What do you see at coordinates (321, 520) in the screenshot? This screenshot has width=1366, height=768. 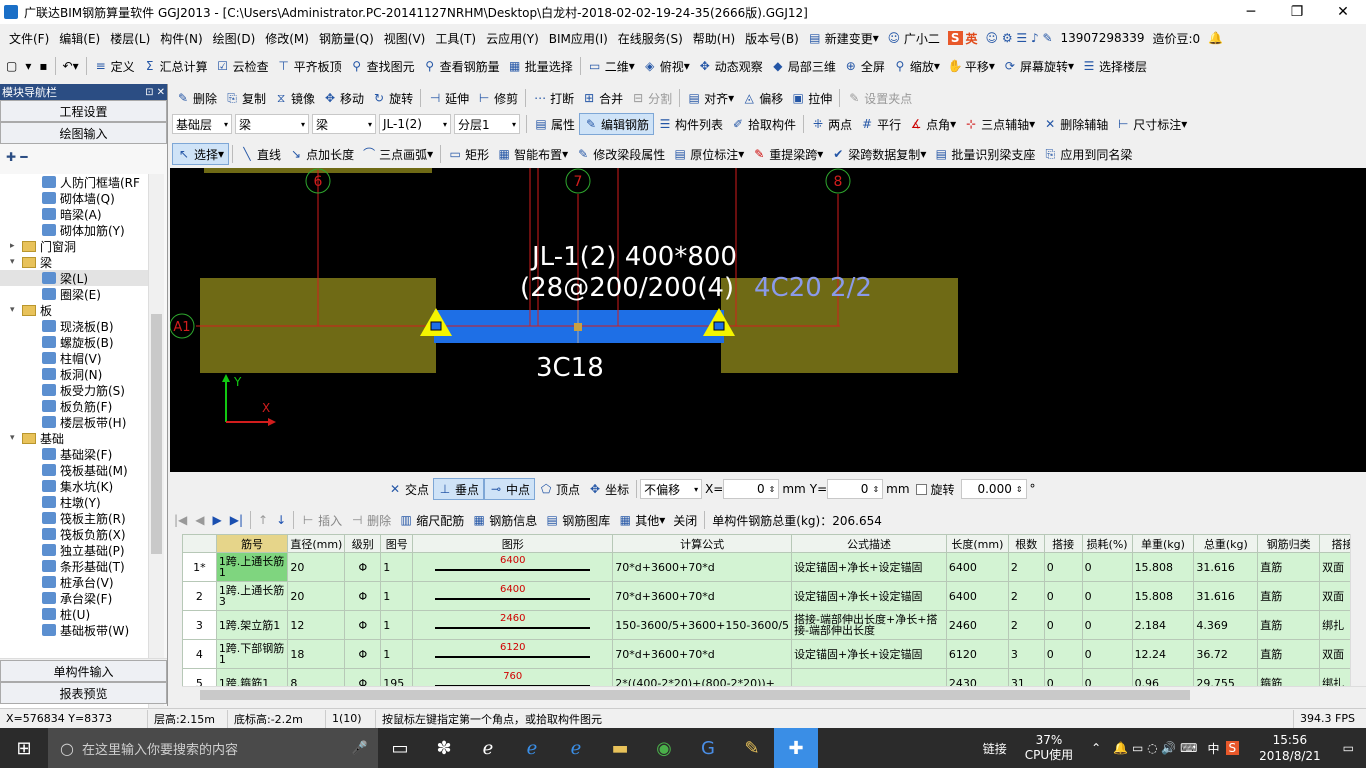 I see `insert-button: ⊢ 插入` at bounding box center [321, 520].